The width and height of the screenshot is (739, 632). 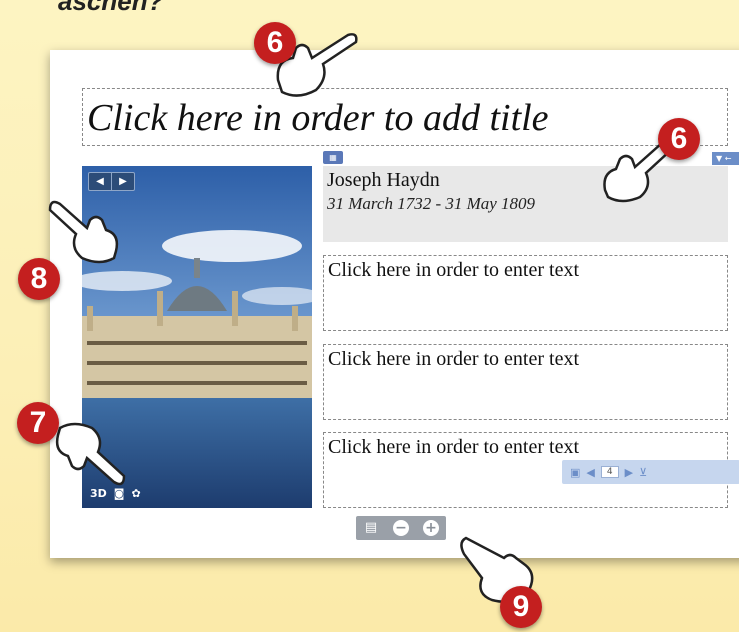 I want to click on composer-dates: 31 March 1732 - 31 May 1809, so click(x=431, y=203).